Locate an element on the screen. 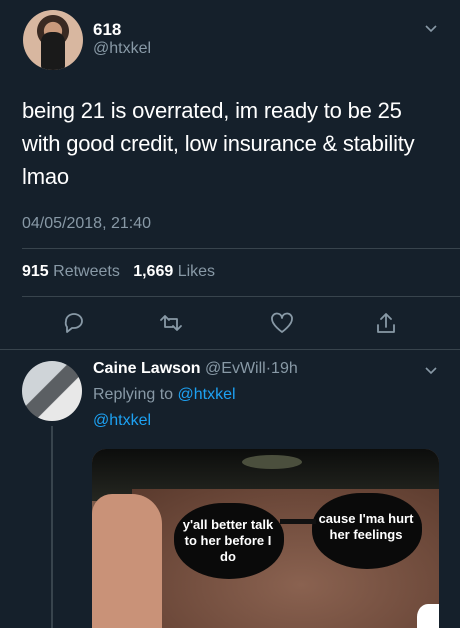 The image size is (460, 628). retweets-stat: 915 Retweets is located at coordinates (73, 271).